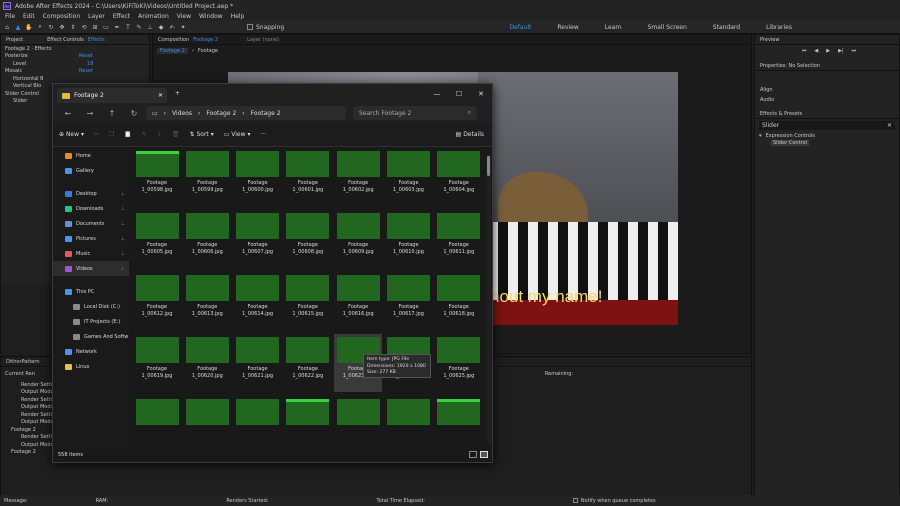  I want to click on snapping-control: Snapping, so click(265, 27).